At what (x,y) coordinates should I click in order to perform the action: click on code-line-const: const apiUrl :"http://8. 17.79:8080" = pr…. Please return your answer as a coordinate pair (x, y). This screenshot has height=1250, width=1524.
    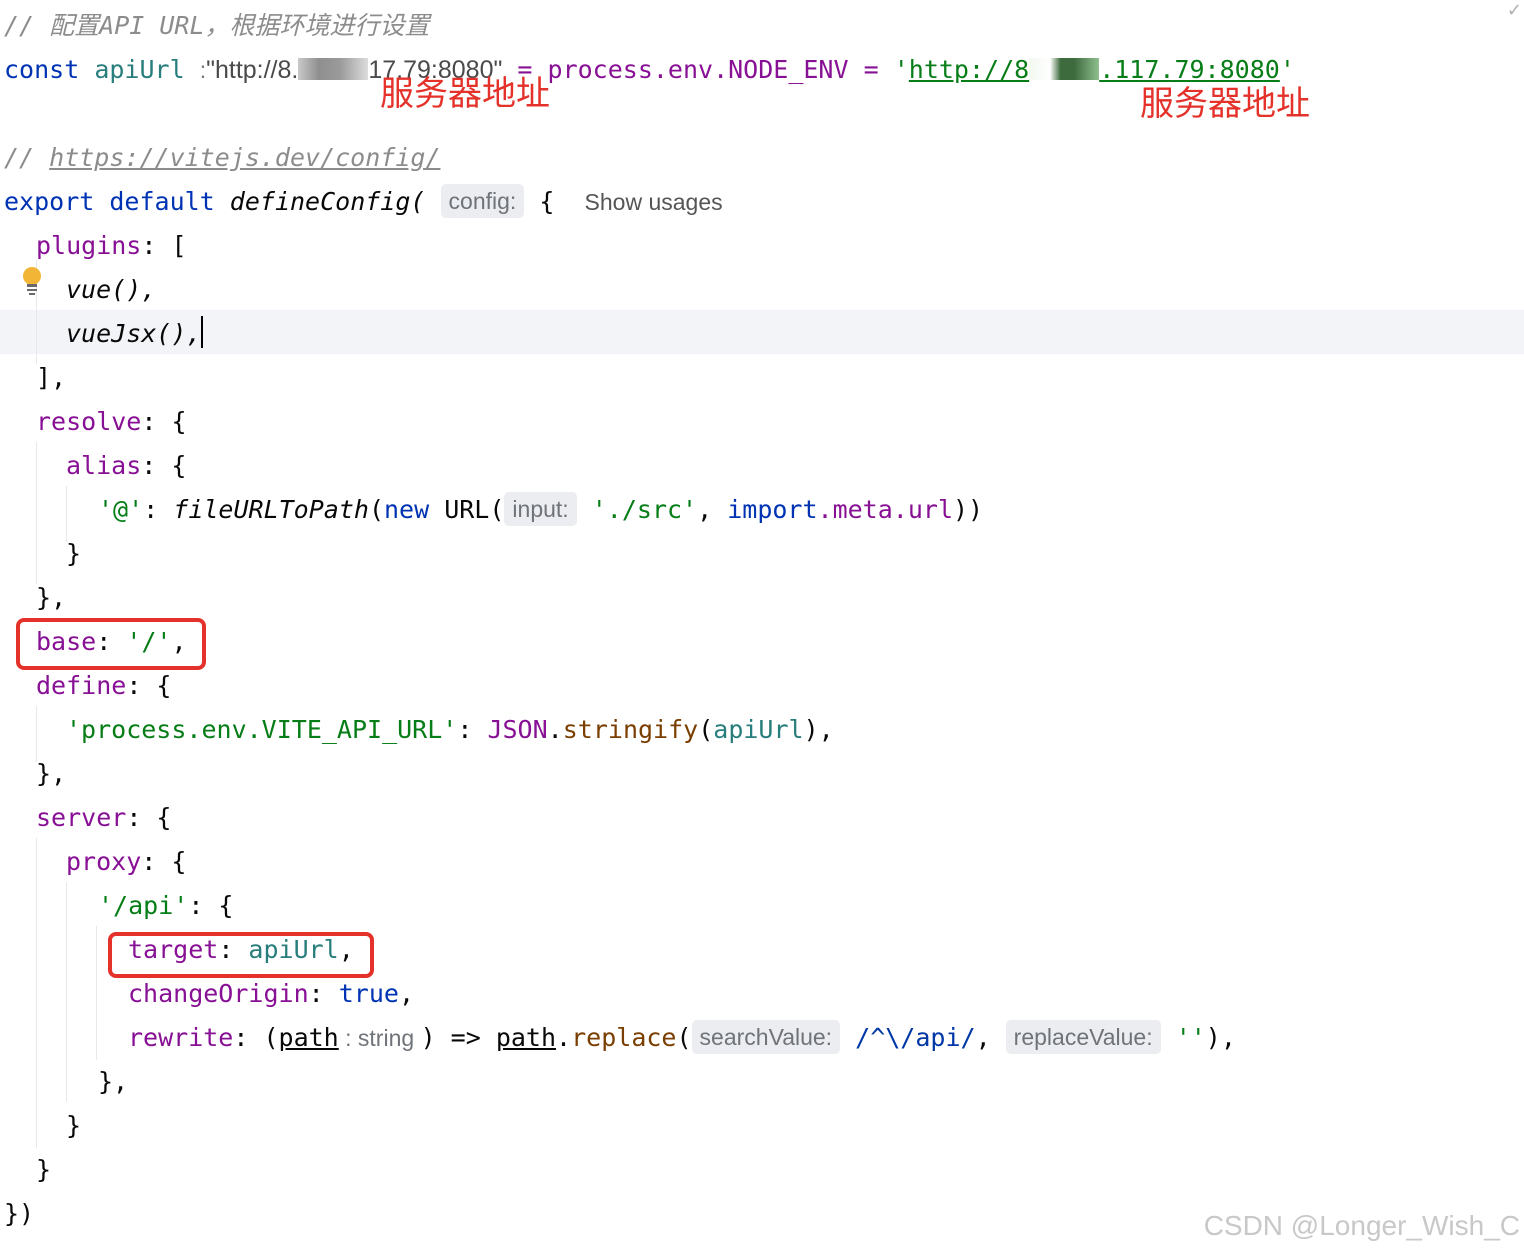
    Looking at the image, I should click on (649, 70).